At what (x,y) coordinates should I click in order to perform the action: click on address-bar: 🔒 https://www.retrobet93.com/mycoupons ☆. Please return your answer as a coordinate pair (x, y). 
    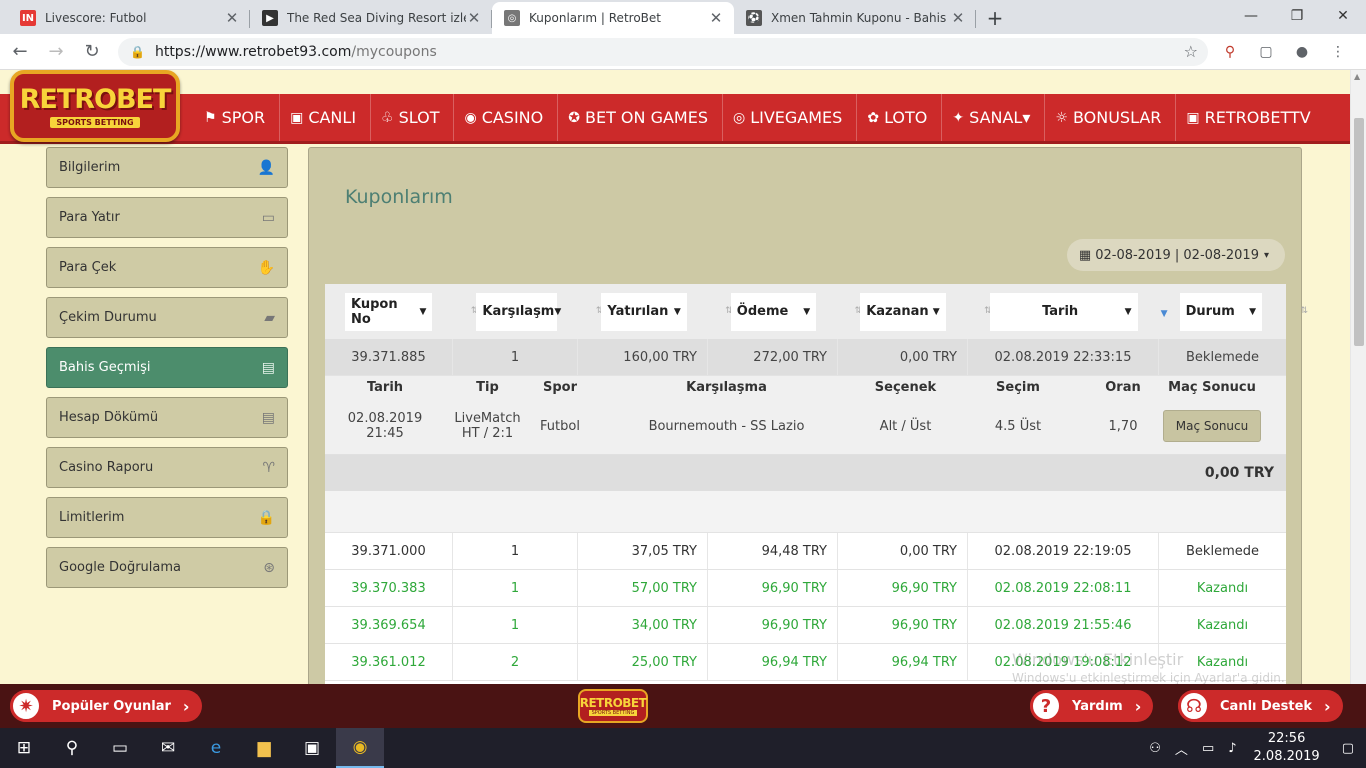
    Looking at the image, I should click on (663, 51).